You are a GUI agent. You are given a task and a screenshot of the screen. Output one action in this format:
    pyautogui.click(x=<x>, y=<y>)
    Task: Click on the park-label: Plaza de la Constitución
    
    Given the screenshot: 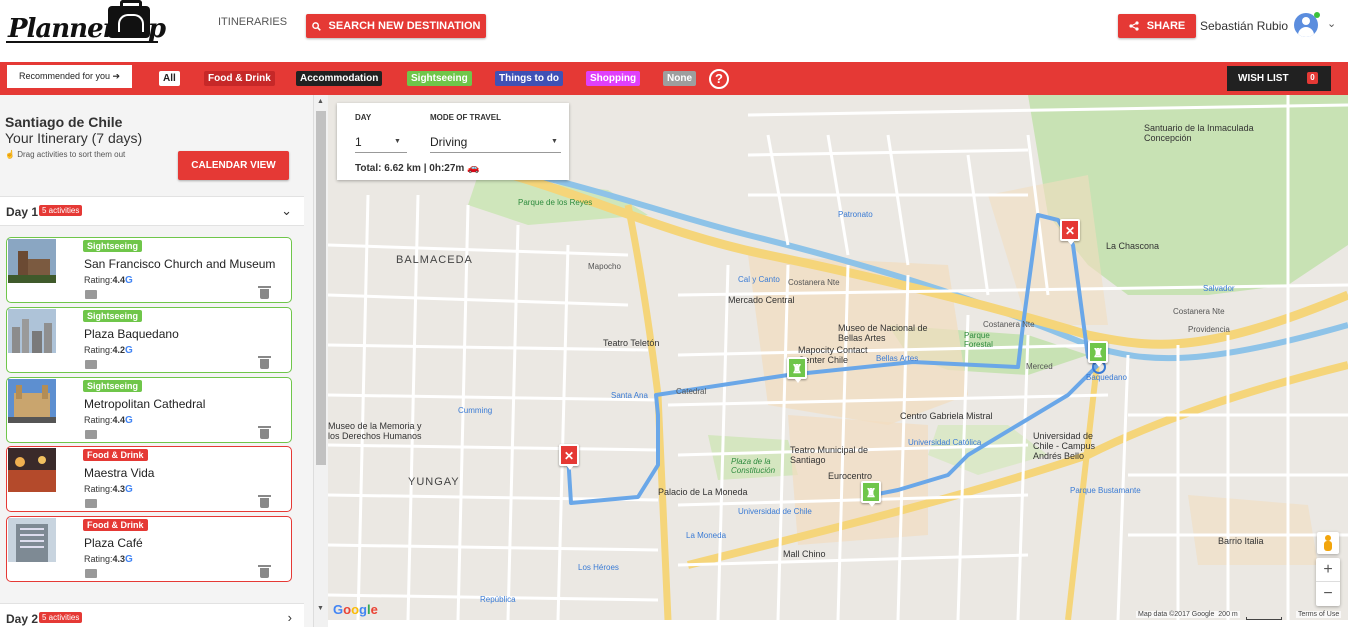 What is the action you would take?
    pyautogui.click(x=753, y=466)
    